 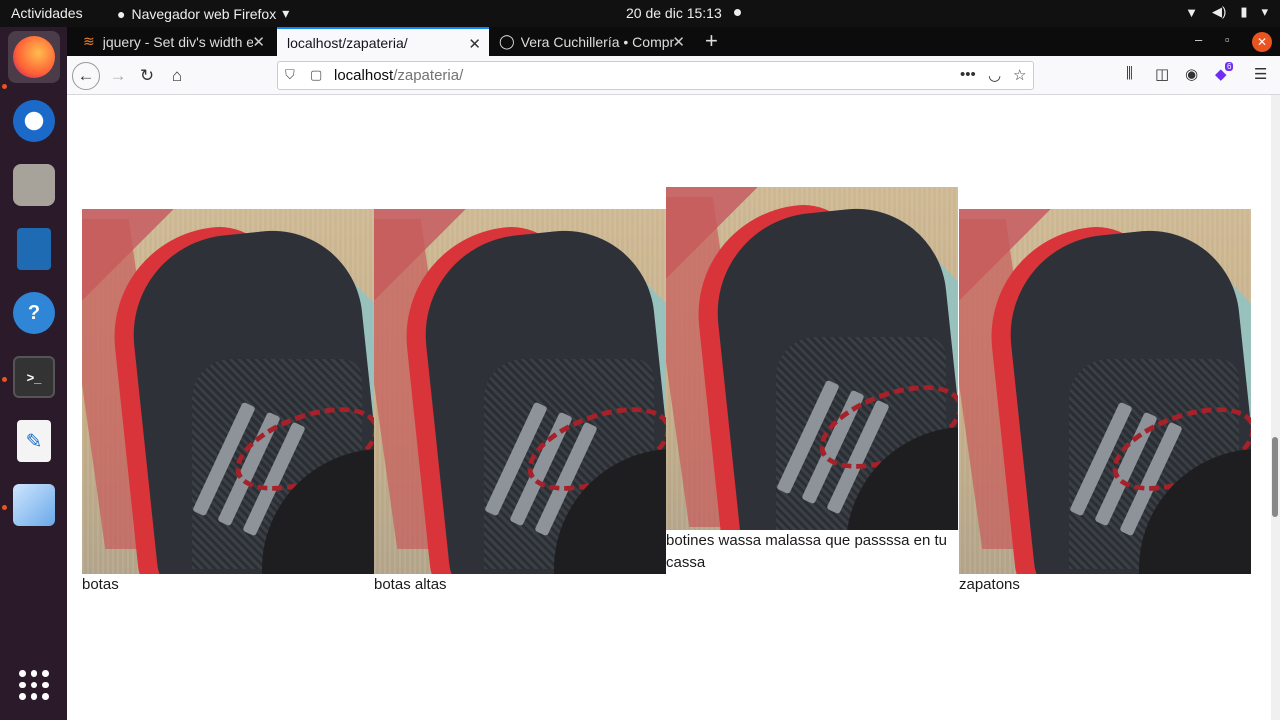 I want to click on system-tray: ▼ ◀) ▮ ▾, so click(x=1226, y=12).